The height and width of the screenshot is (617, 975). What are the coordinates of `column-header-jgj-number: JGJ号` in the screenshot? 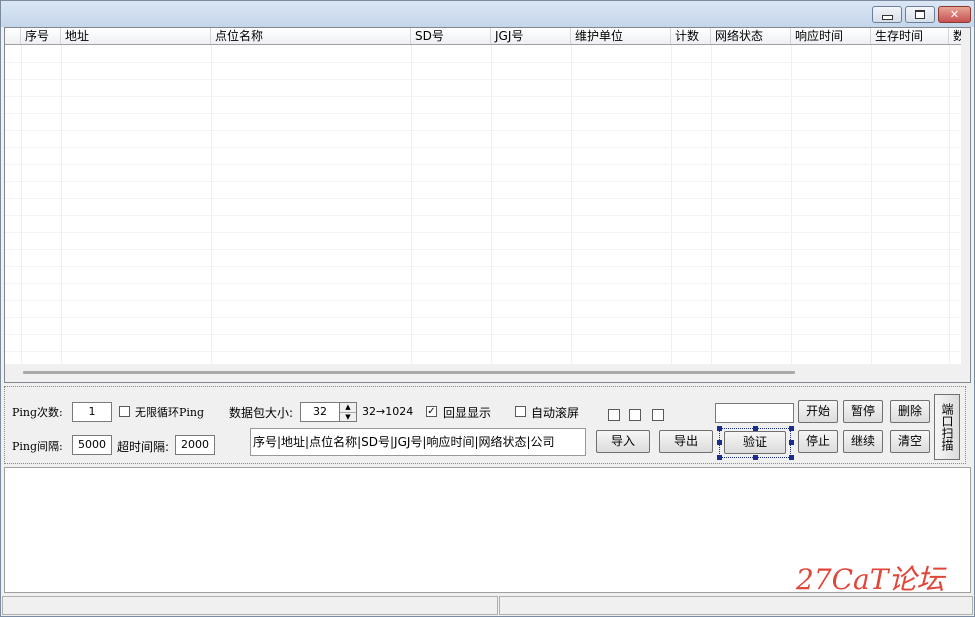 It's located at (531, 36).